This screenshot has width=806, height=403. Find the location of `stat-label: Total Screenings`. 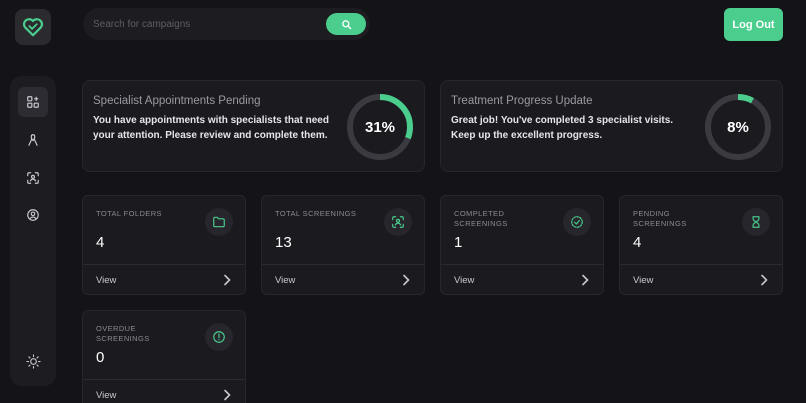

stat-label: Total Screenings is located at coordinates (316, 213).